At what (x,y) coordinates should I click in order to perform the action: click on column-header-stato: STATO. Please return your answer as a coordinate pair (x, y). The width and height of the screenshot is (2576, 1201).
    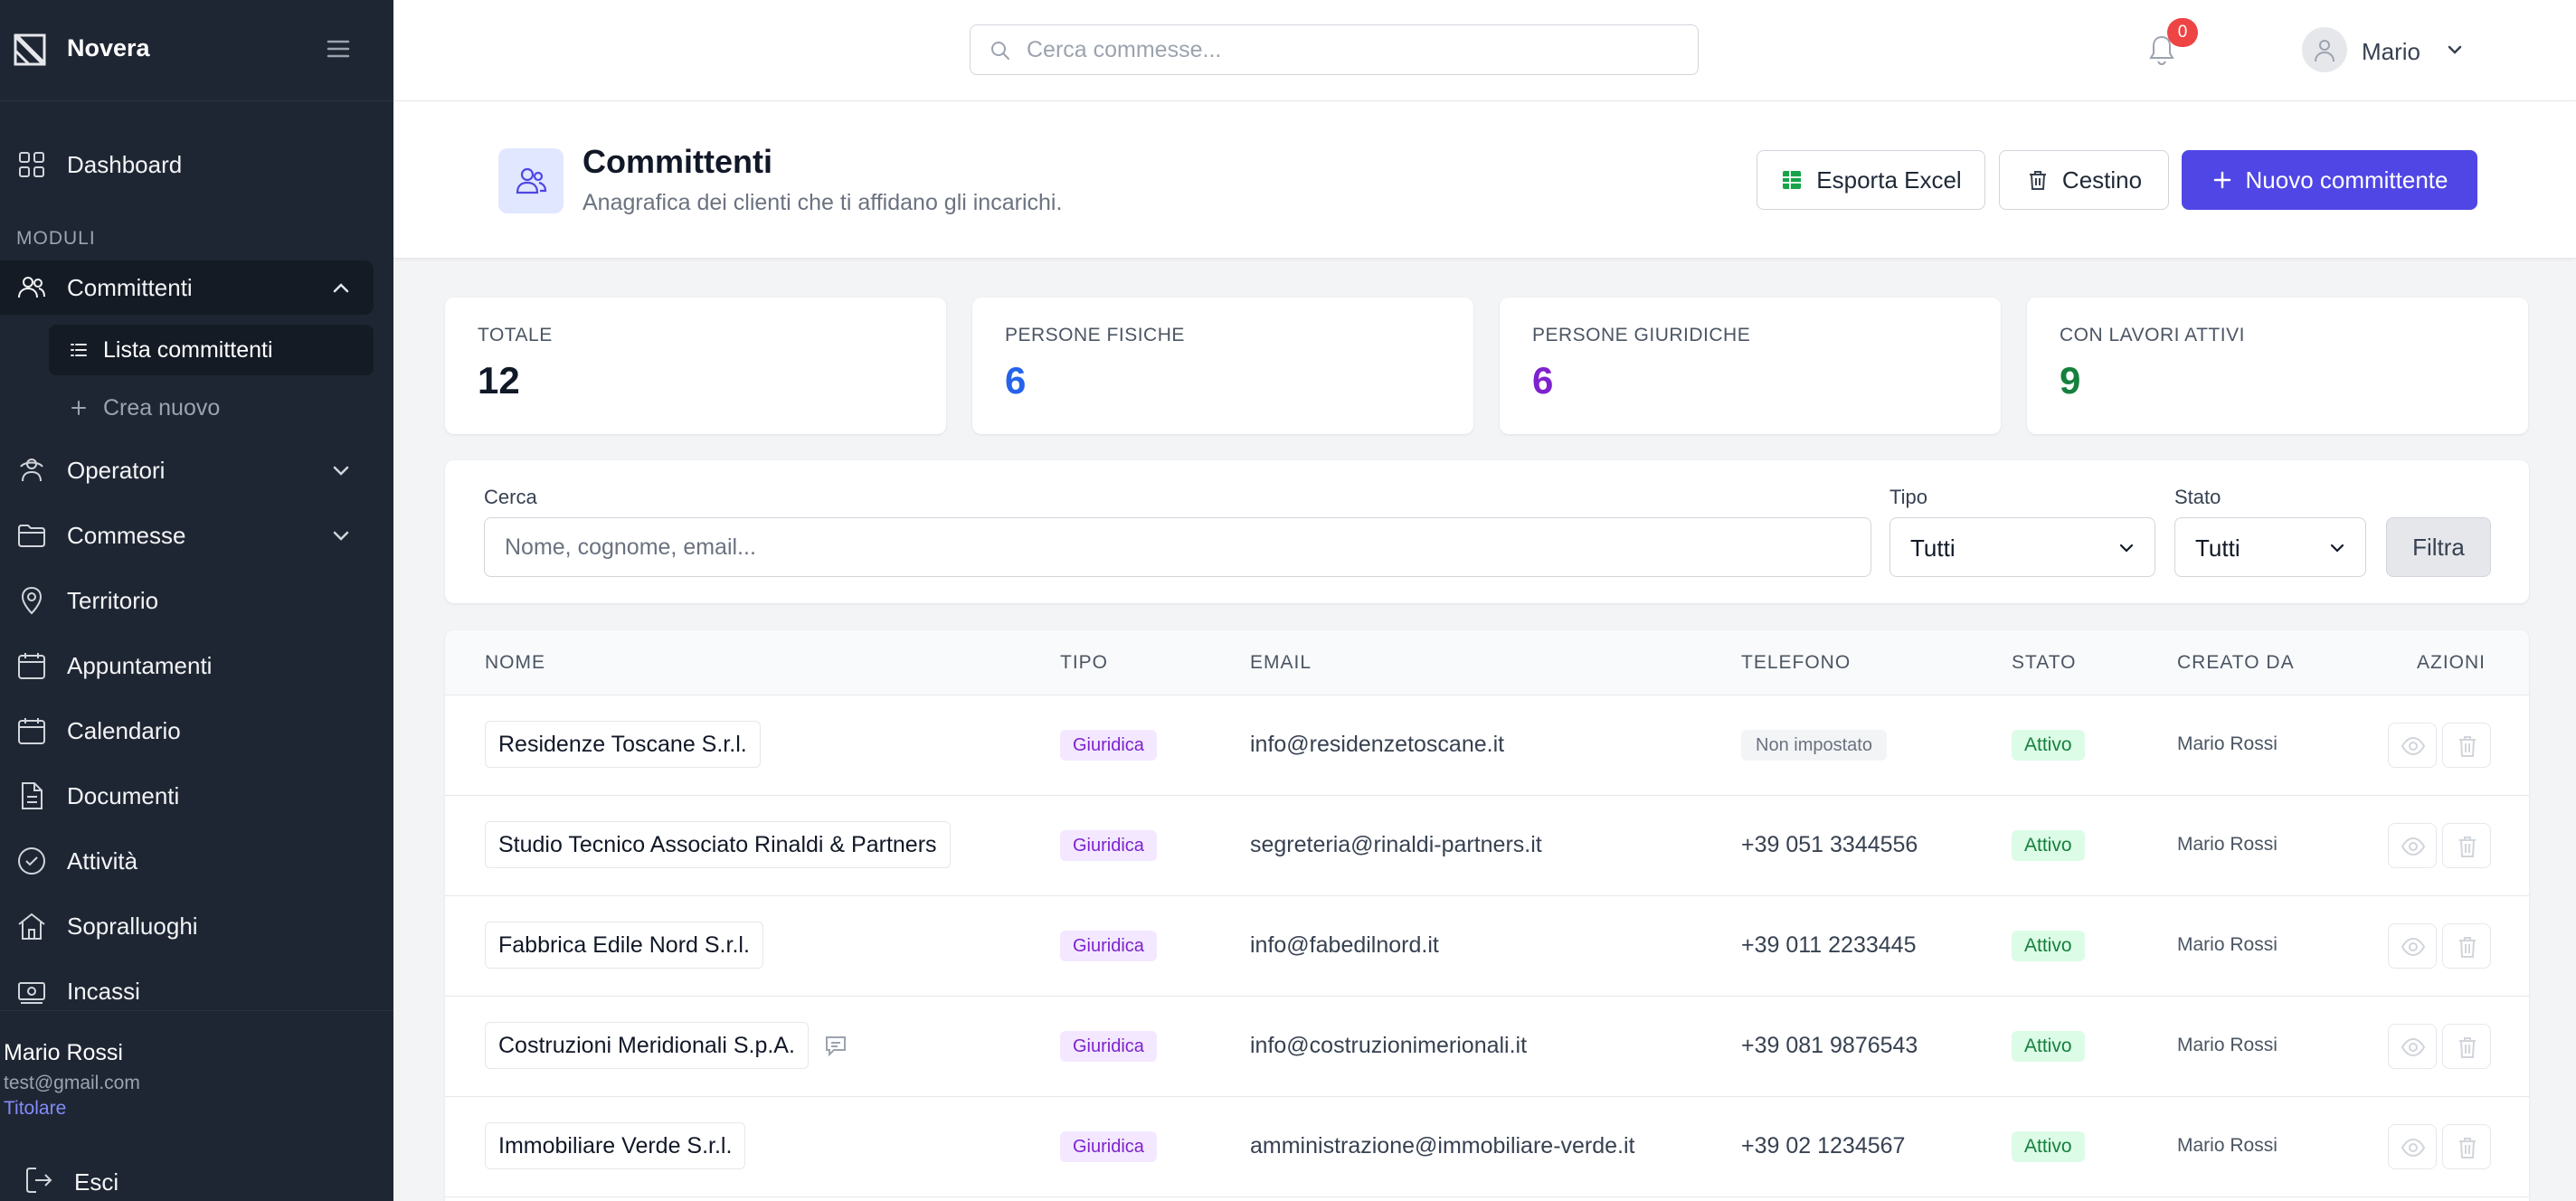
    Looking at the image, I should click on (2044, 663).